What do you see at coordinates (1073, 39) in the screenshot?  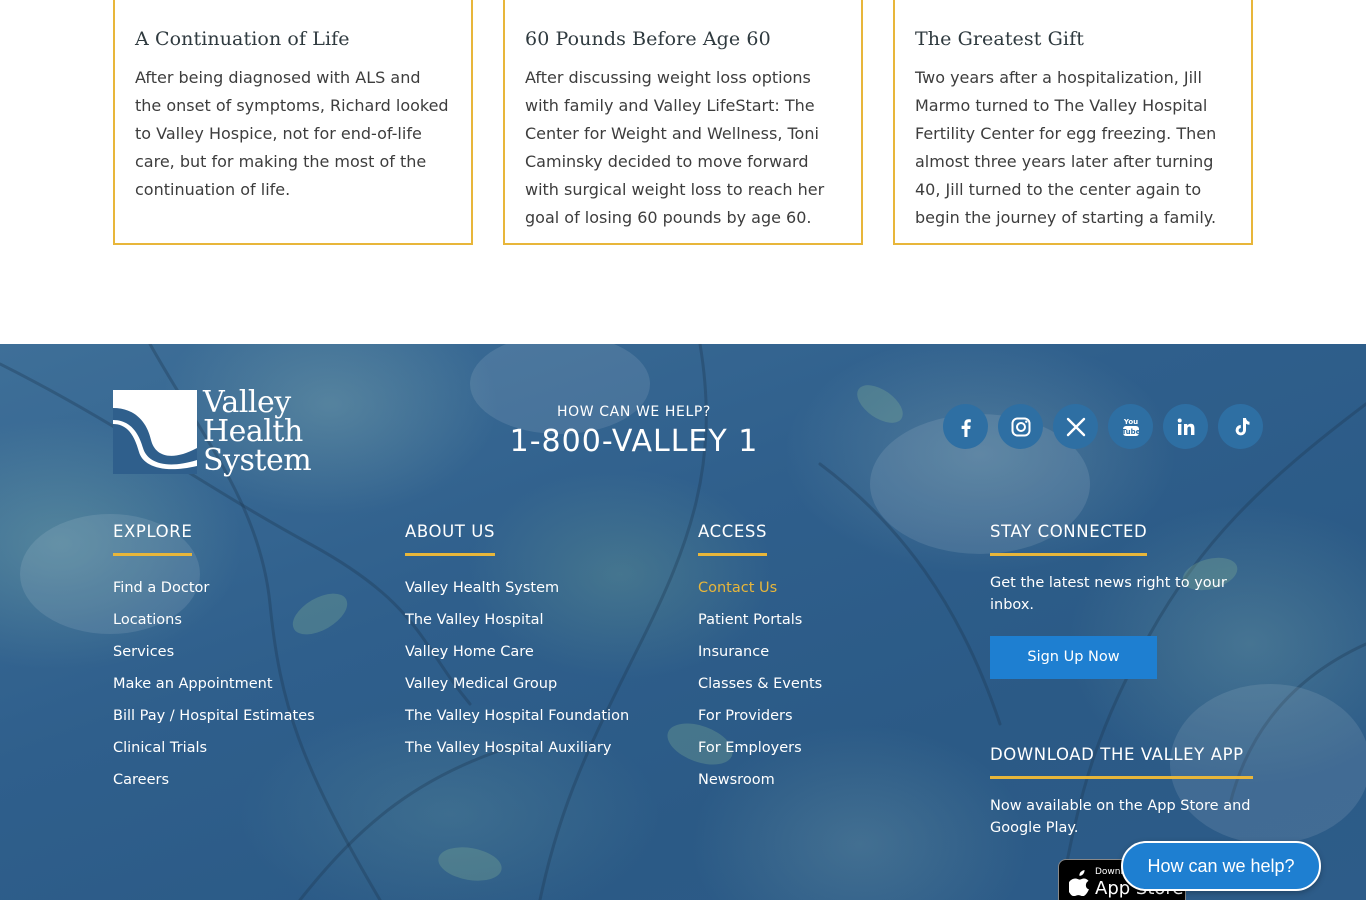 I see `story-title: The Greatest Gift` at bounding box center [1073, 39].